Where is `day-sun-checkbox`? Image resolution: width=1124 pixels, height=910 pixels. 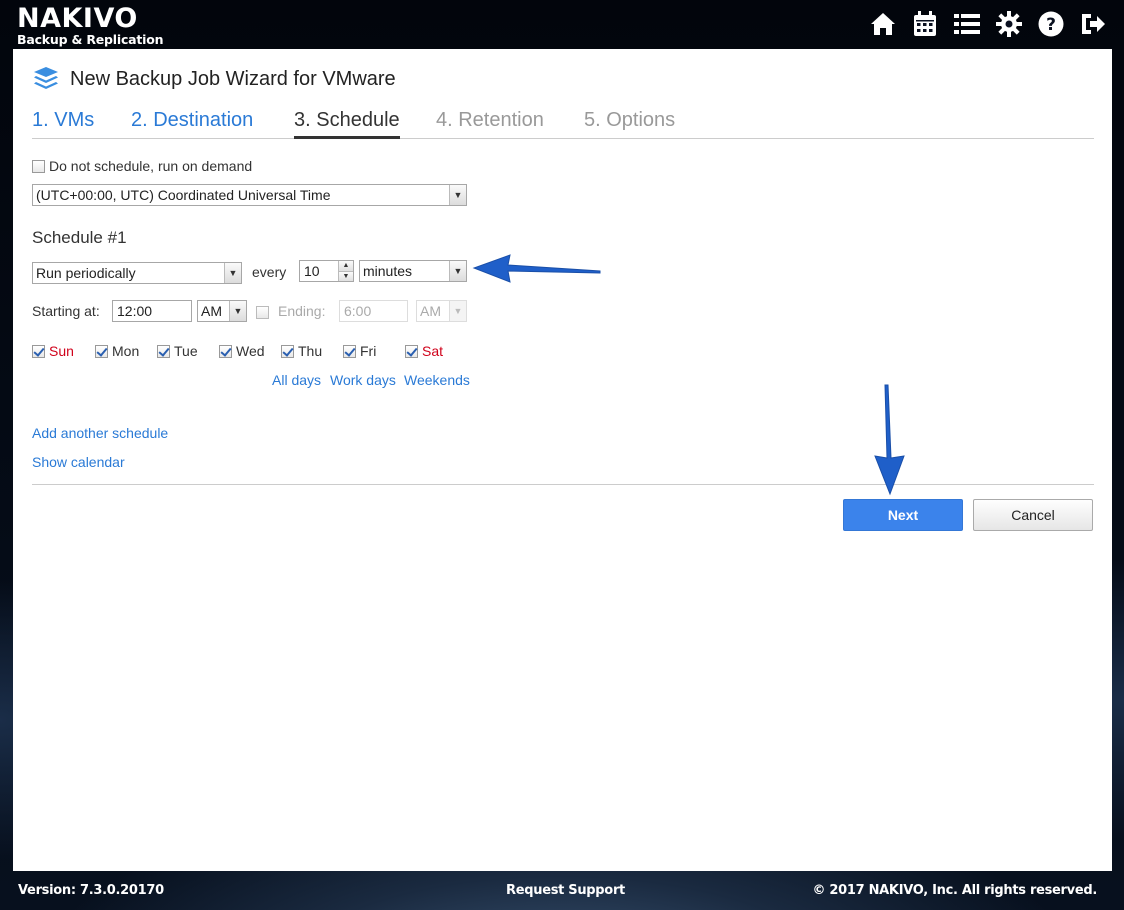 day-sun-checkbox is located at coordinates (38, 351).